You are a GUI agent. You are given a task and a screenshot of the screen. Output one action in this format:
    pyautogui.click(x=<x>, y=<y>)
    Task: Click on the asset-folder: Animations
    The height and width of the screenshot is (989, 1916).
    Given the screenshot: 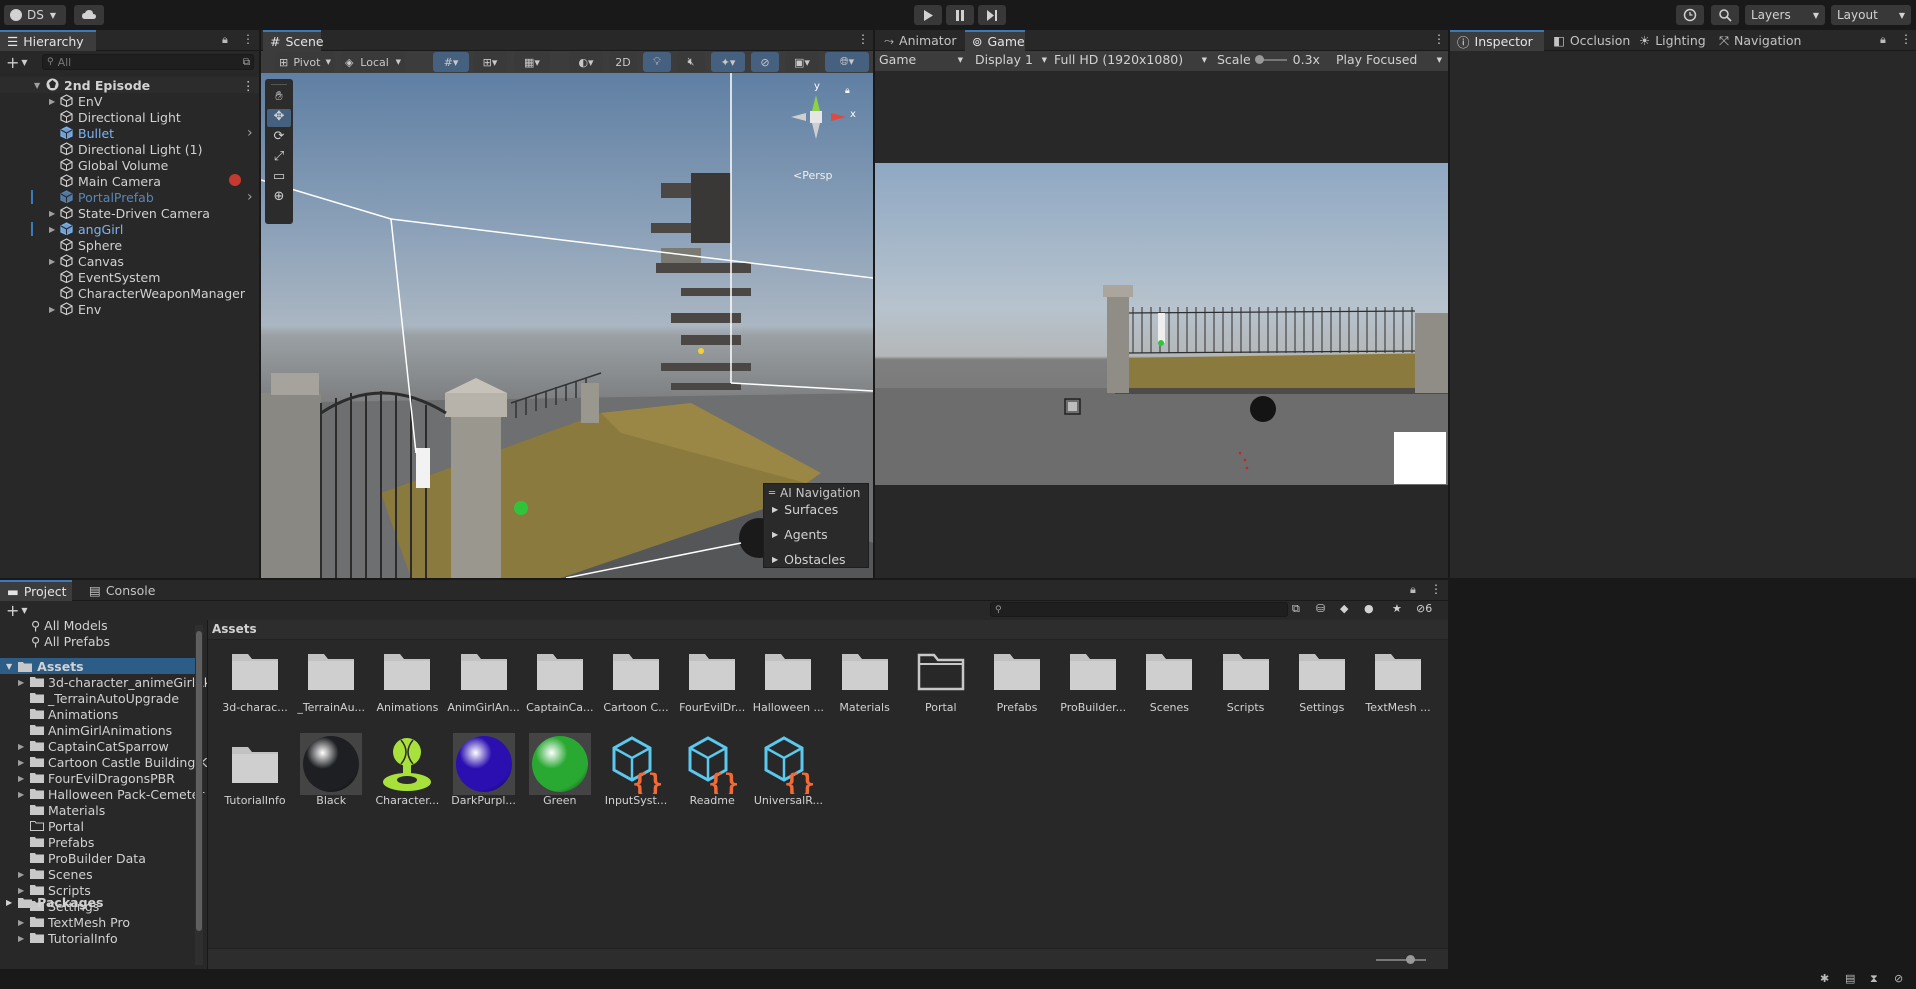 What is the action you would take?
    pyautogui.click(x=407, y=679)
    